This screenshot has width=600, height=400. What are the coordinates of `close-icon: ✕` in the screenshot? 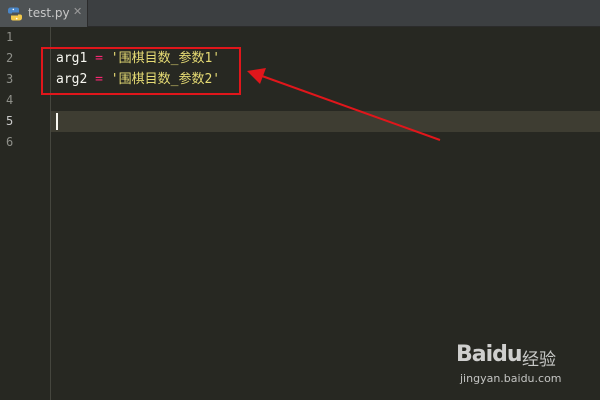 It's located at (77, 11).